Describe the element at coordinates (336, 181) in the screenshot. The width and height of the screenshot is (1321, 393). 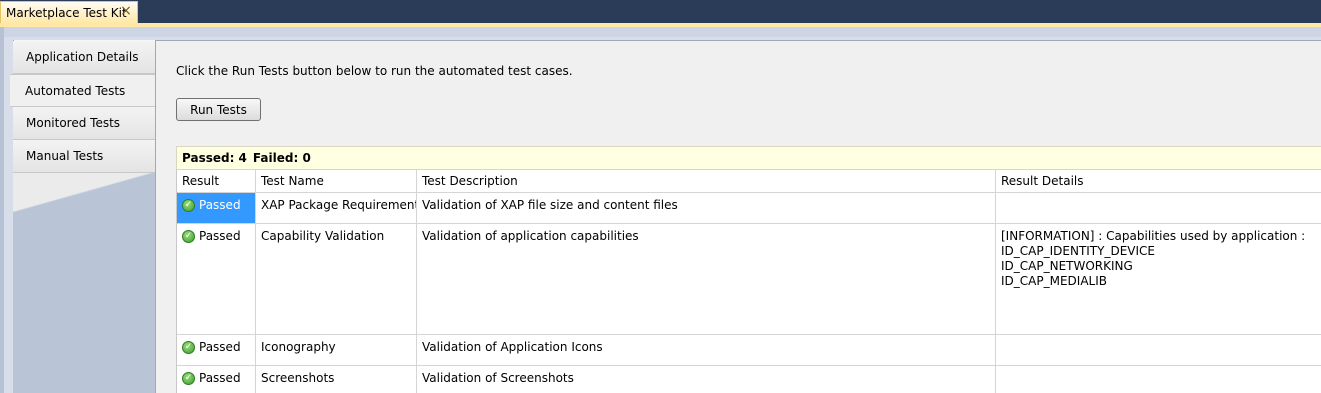
I see `column-header-test-name: Test Name` at that location.